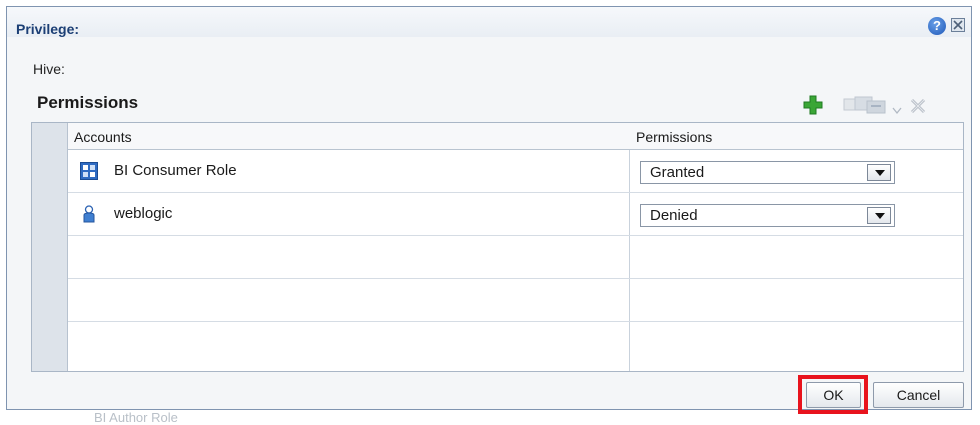 The height and width of the screenshot is (425, 980). What do you see at coordinates (515, 214) in the screenshot?
I see `table-row: weblogic Denied` at bounding box center [515, 214].